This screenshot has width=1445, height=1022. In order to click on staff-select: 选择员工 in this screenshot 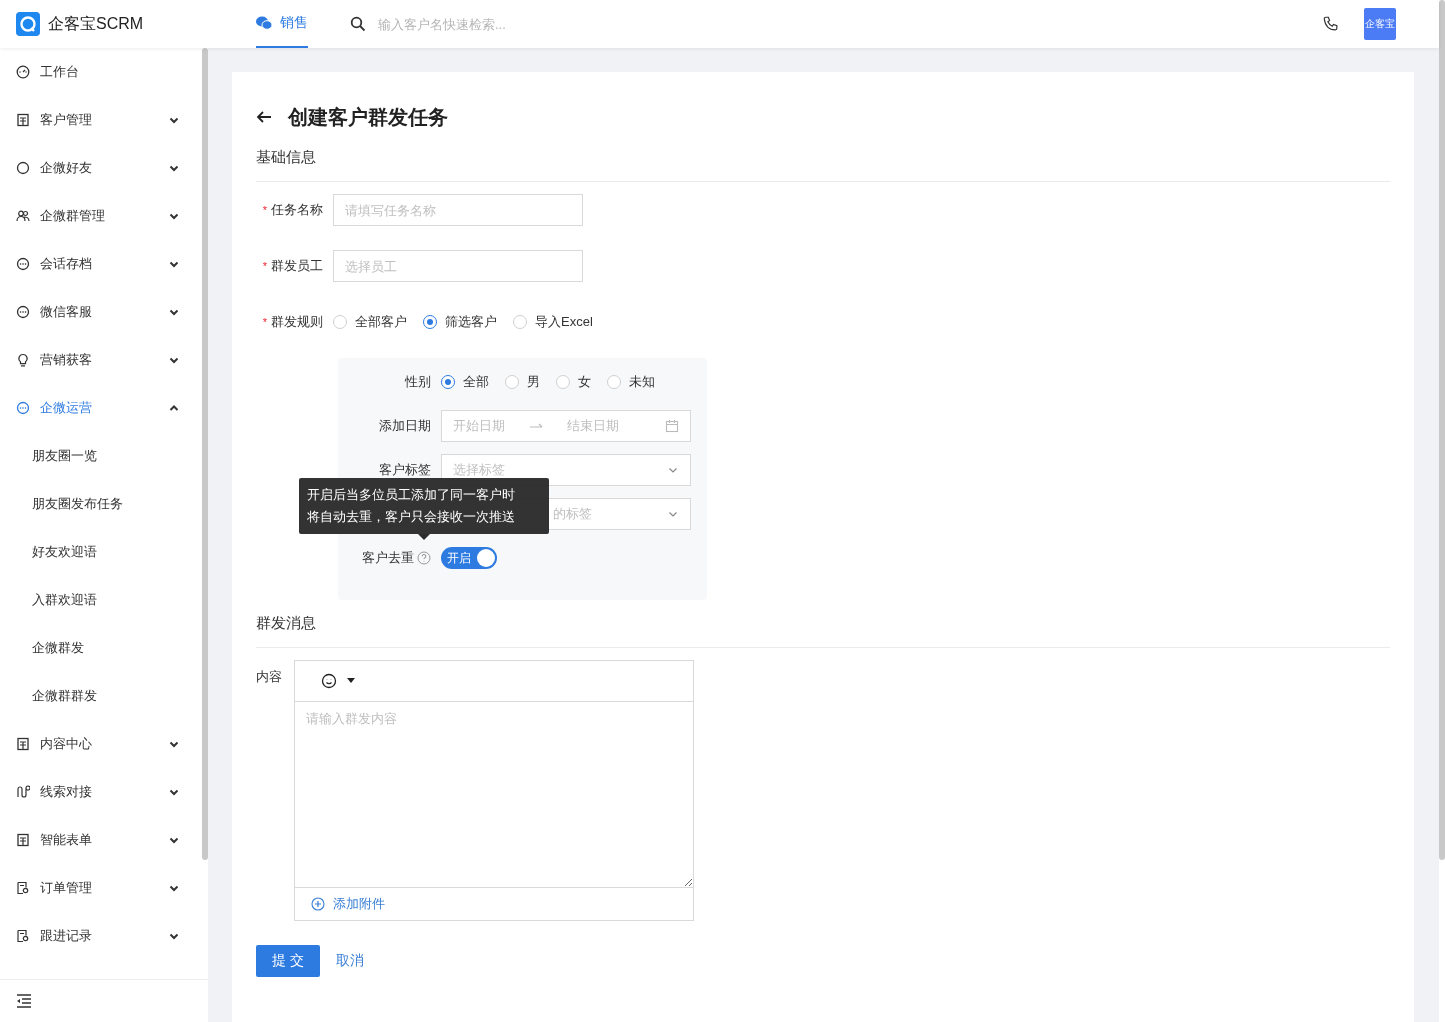, I will do `click(458, 266)`.